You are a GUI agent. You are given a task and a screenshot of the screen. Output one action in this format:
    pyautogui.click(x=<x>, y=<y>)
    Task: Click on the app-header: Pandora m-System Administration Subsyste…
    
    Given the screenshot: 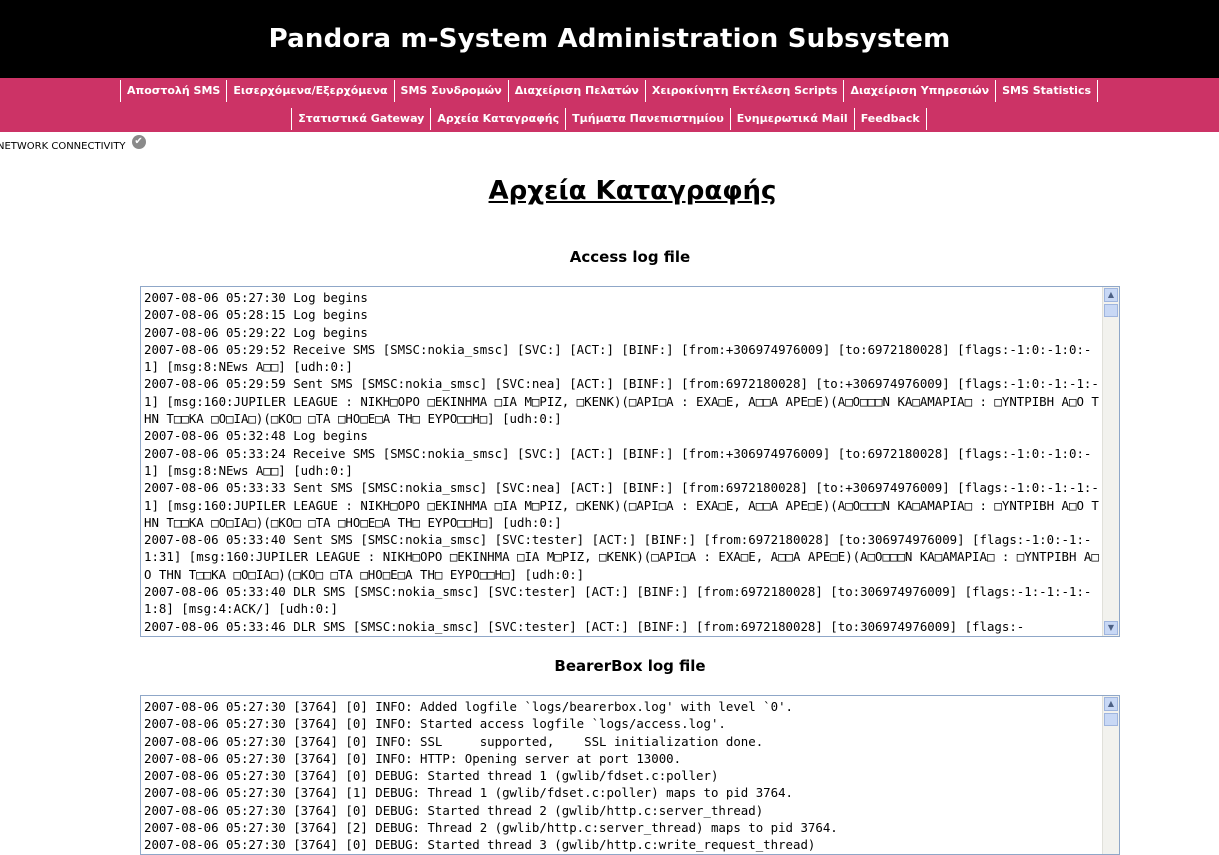 What is the action you would take?
    pyautogui.click(x=609, y=39)
    